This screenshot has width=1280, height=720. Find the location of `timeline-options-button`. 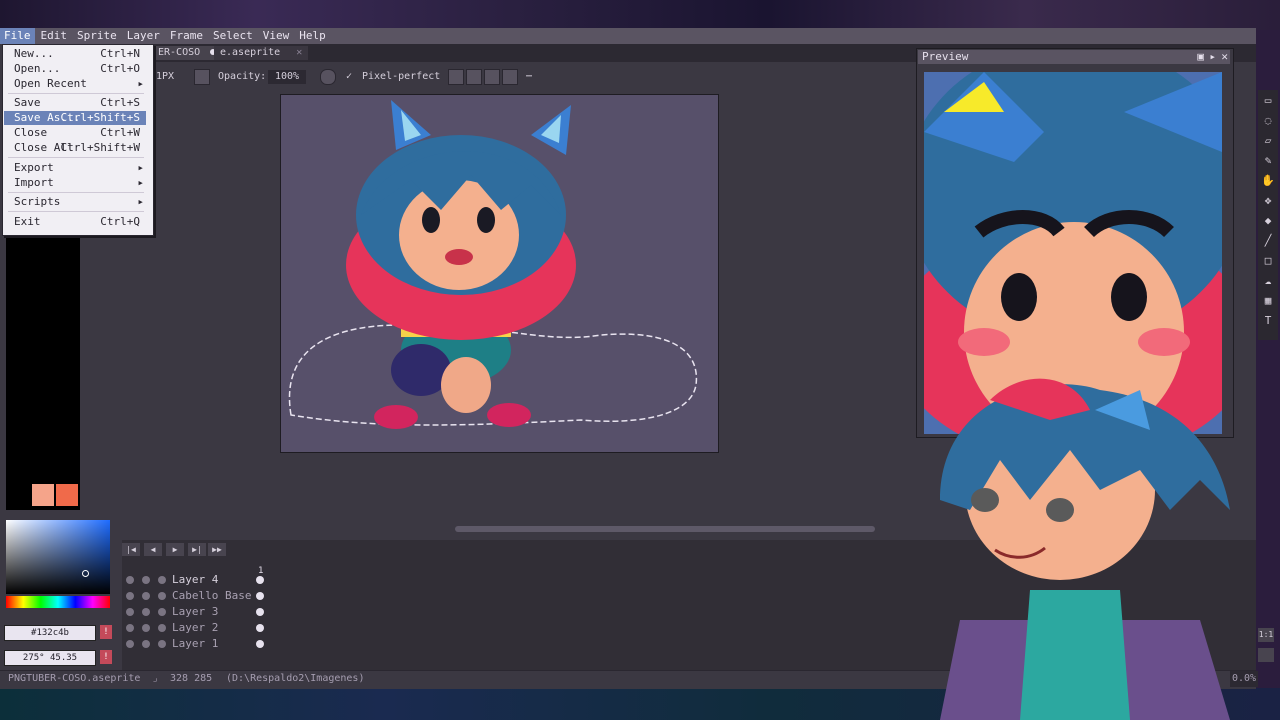

timeline-options-button is located at coordinates (1266, 655).